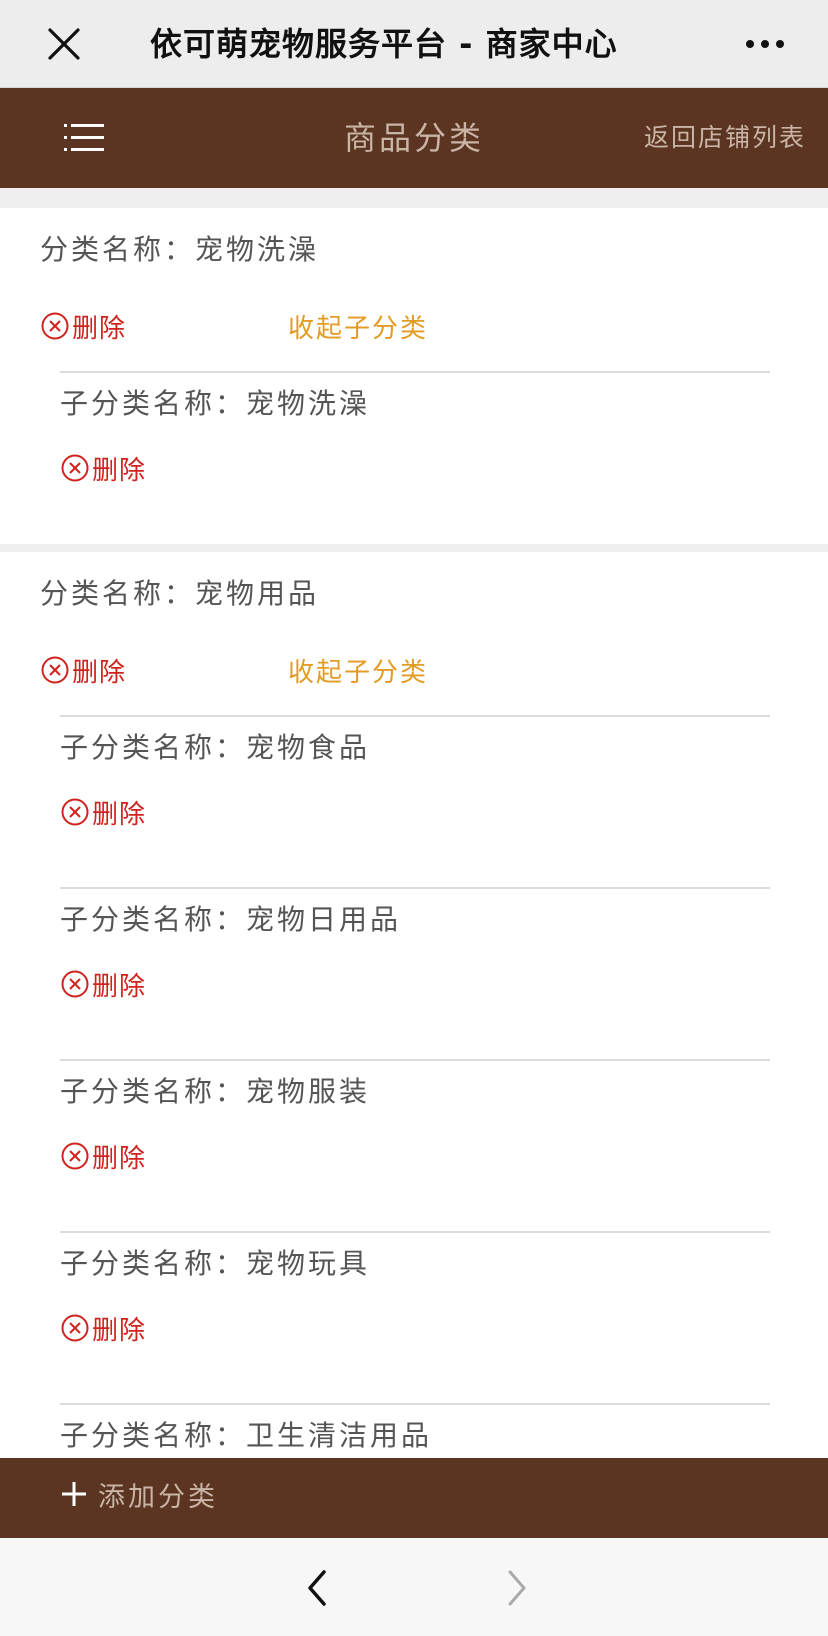  I want to click on subcategory-name-value: 卫生清洁用品, so click(339, 1435).